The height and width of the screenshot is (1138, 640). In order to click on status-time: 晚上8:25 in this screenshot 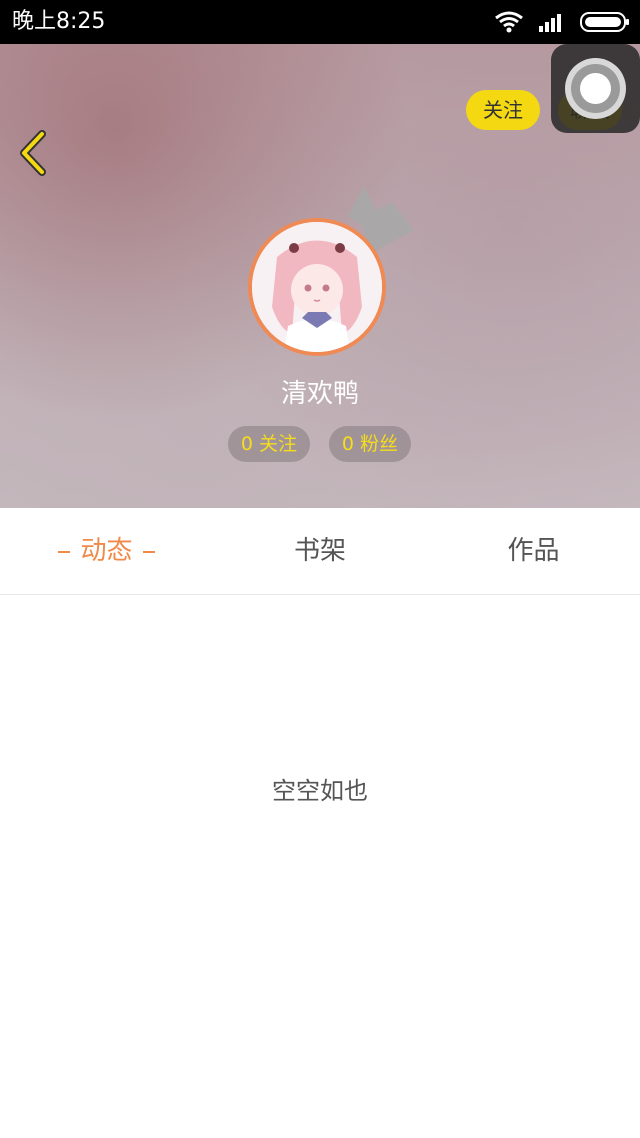, I will do `click(59, 21)`.